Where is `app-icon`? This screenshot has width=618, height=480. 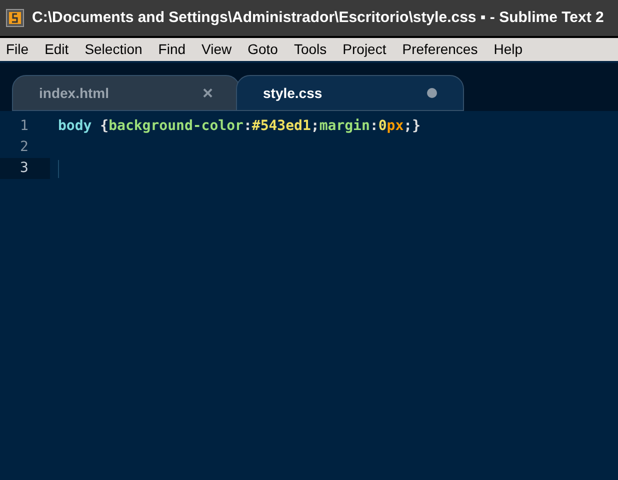
app-icon is located at coordinates (15, 18).